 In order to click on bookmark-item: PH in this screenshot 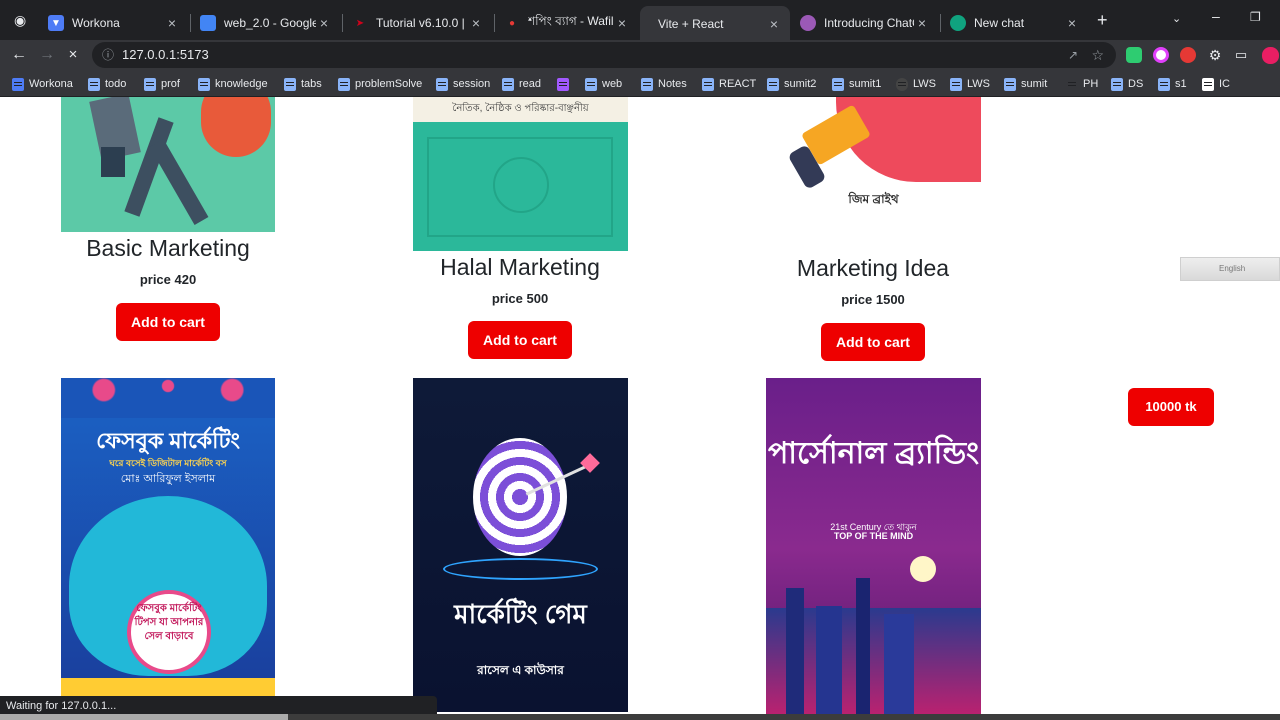, I will do `click(1082, 84)`.